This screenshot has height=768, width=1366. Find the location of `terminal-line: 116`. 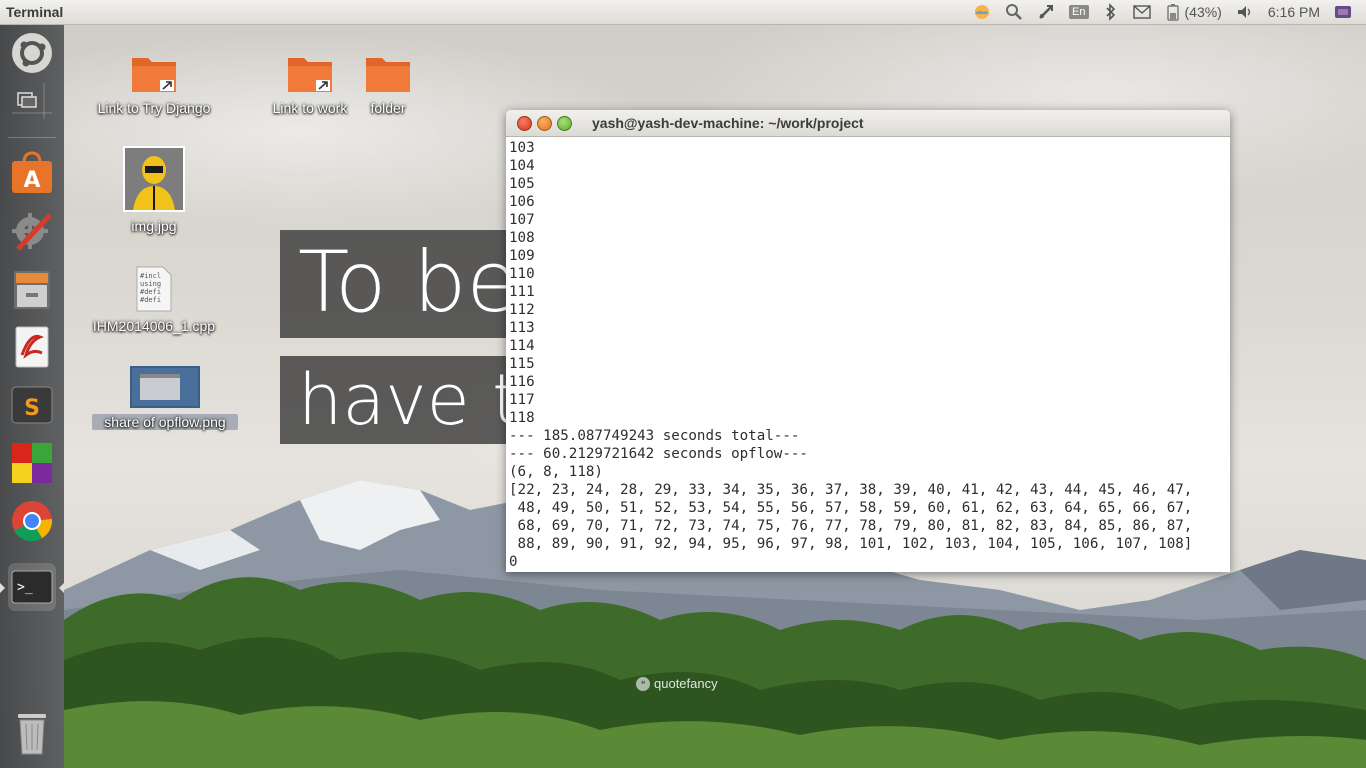

terminal-line: 116 is located at coordinates (522, 382).